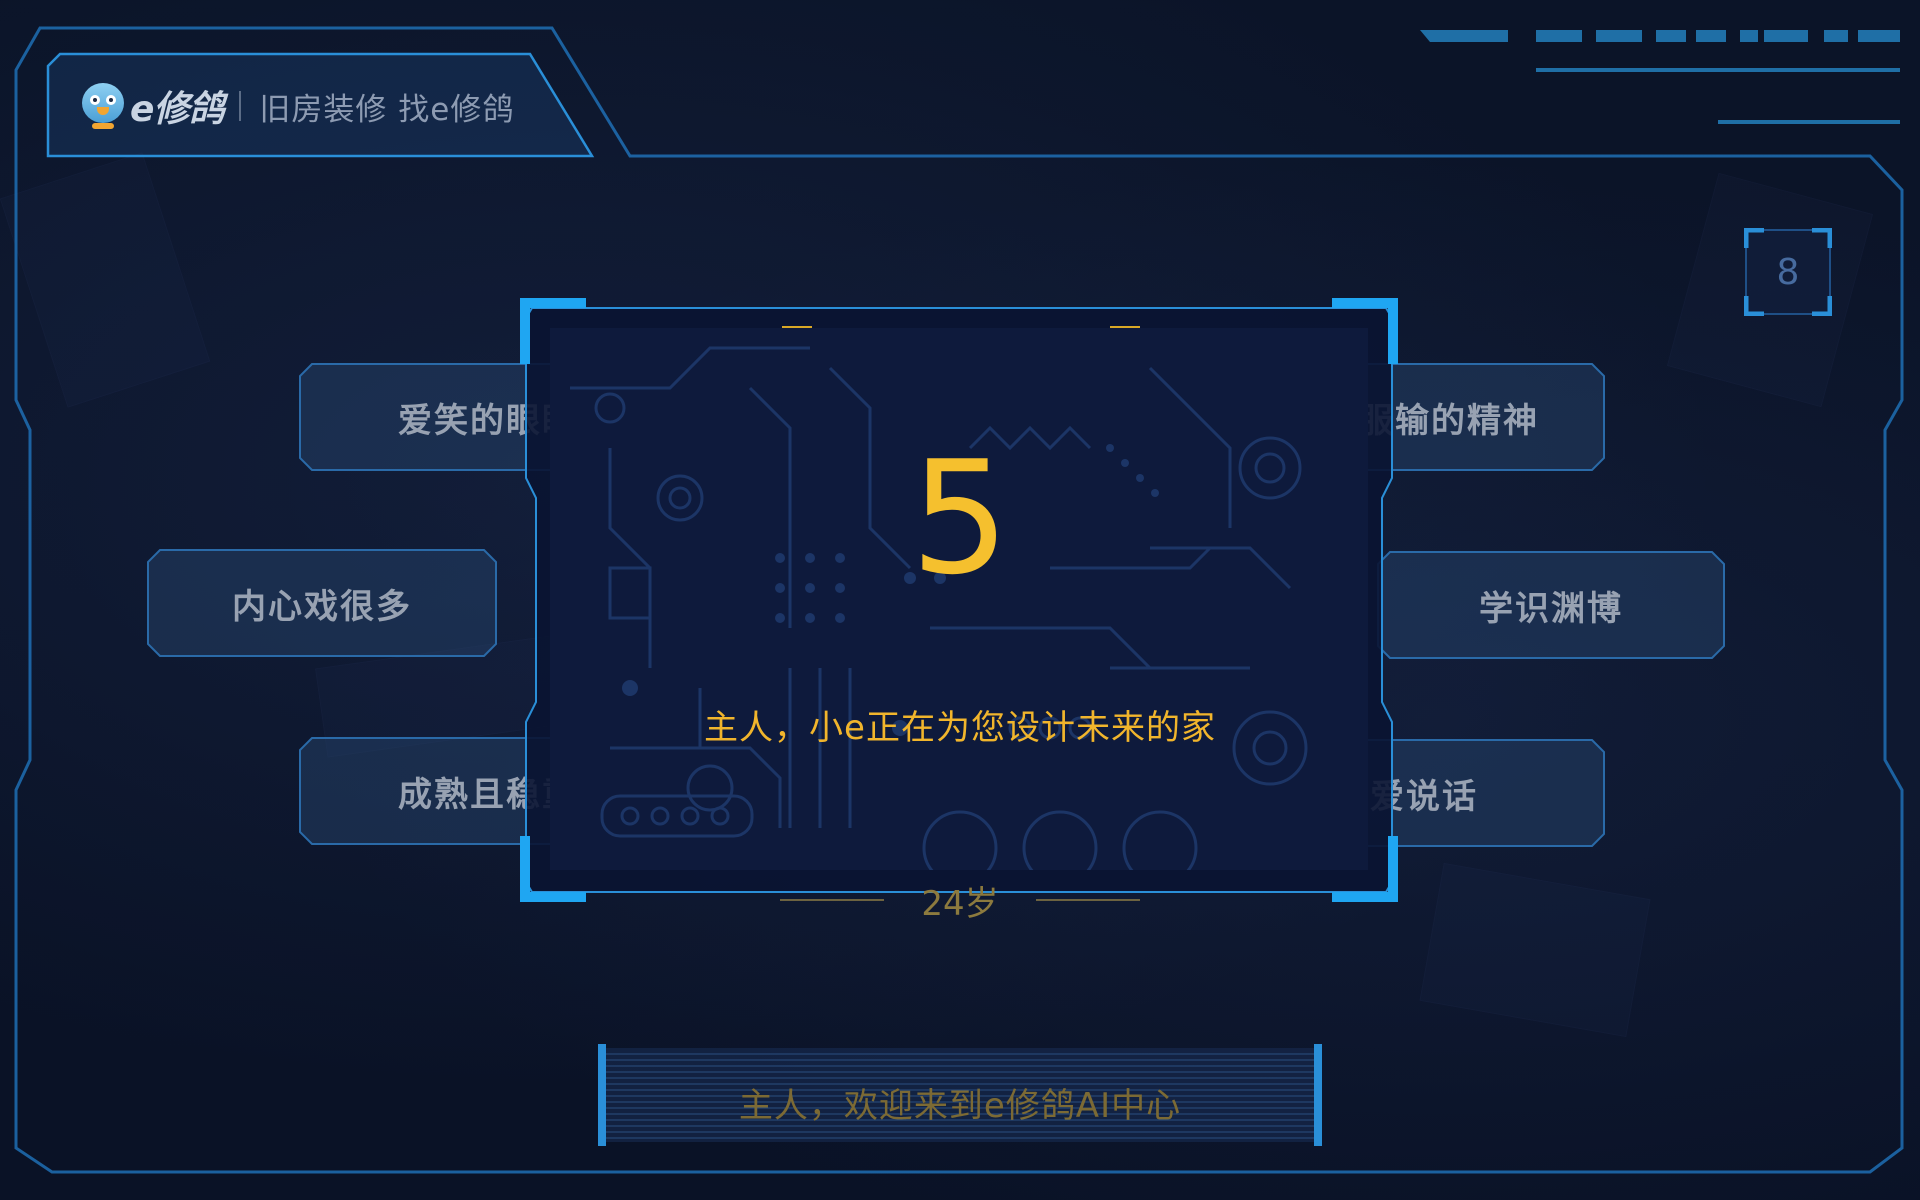 The height and width of the screenshot is (1200, 1920). I want to click on logo-divider, so click(240, 106).